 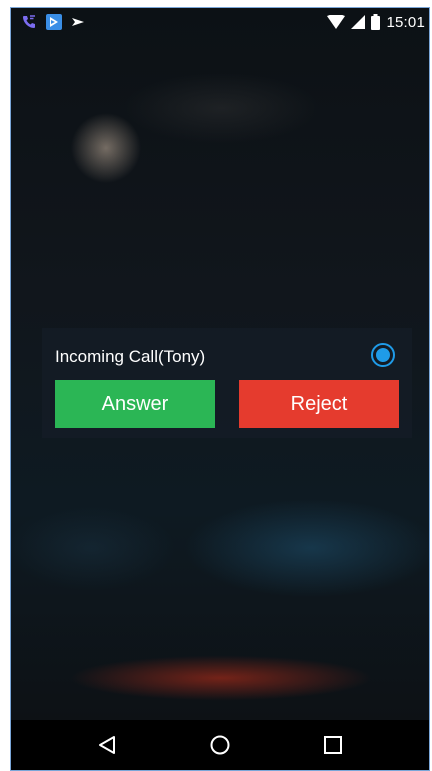 I want to click on back-button, so click(x=107, y=745).